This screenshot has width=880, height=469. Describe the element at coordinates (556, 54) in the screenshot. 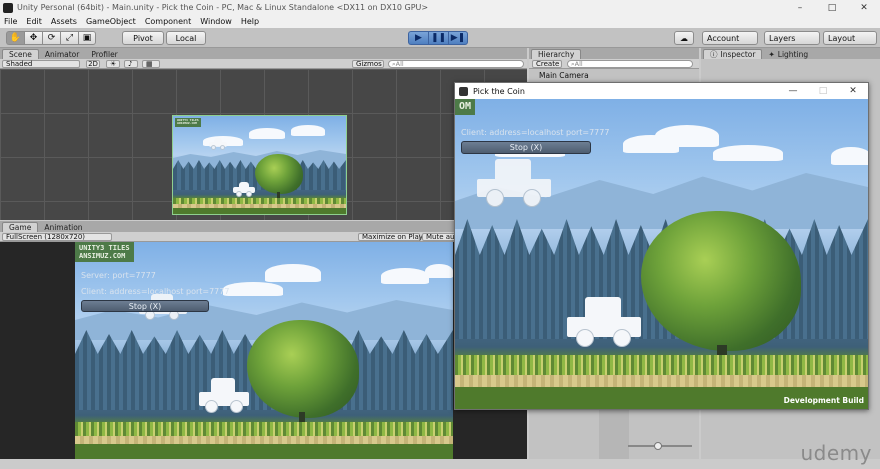

I see `tab-hierarchy: Hierarchy` at that location.